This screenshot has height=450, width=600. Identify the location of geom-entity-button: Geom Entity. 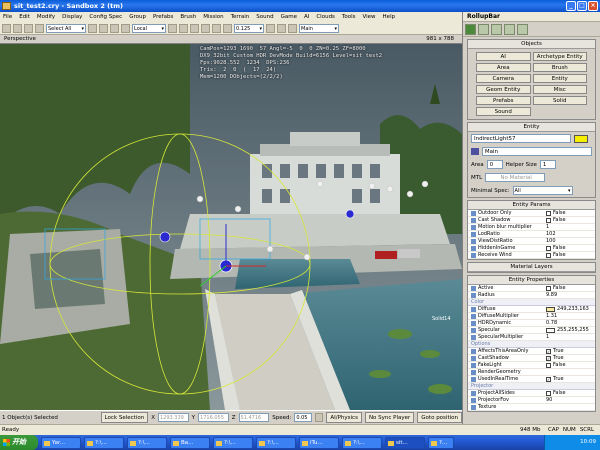
(503, 89).